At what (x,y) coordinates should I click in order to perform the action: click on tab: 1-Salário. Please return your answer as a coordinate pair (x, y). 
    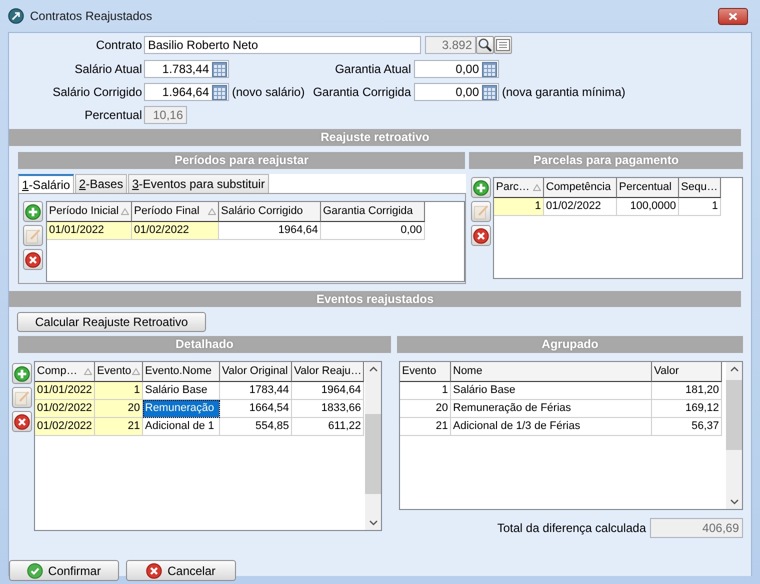
    Looking at the image, I should click on (46, 183).